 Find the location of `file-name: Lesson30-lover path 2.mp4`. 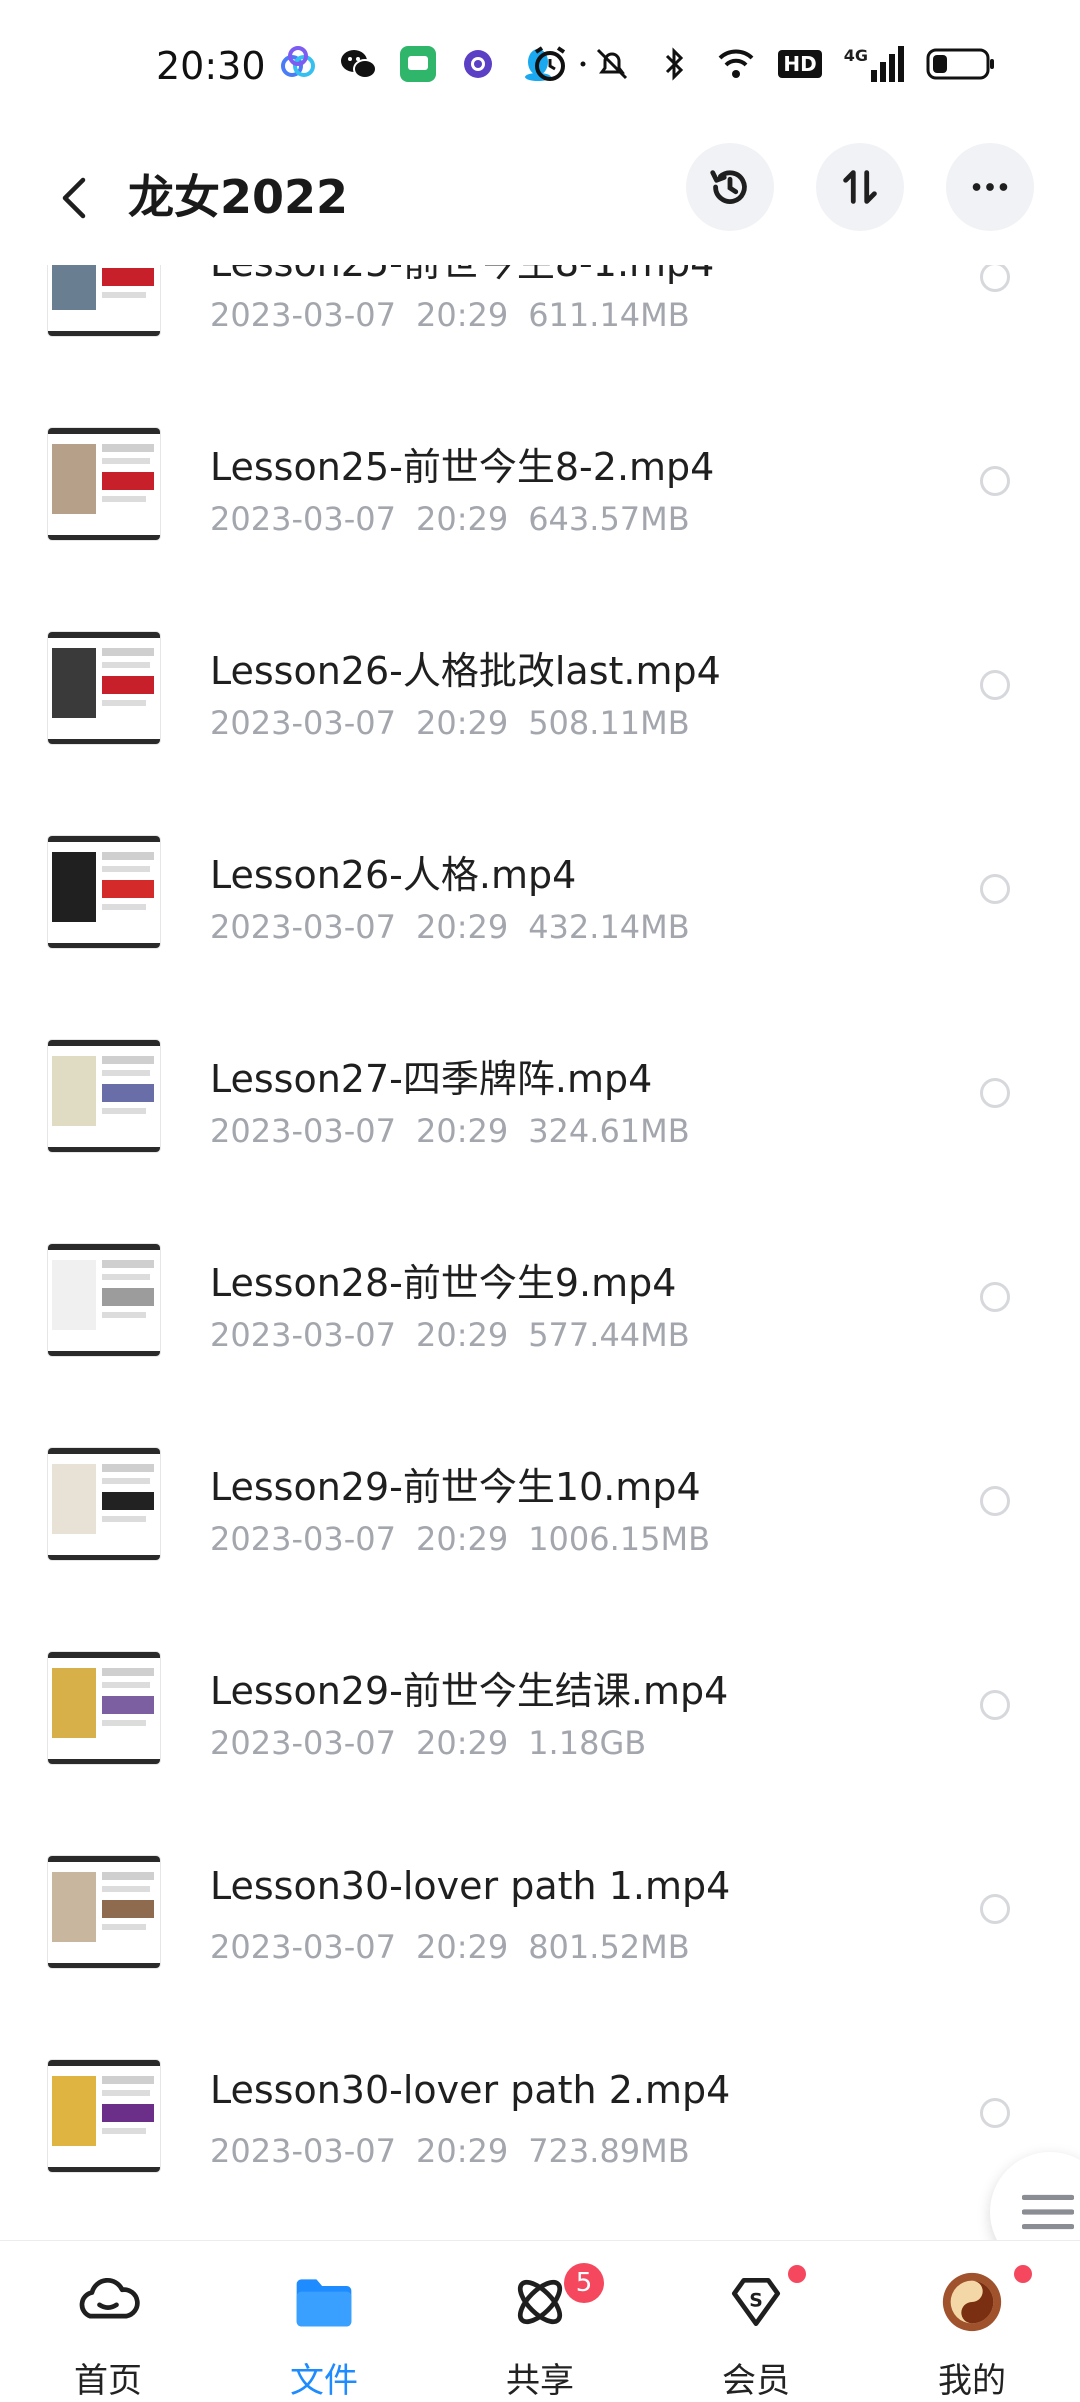

file-name: Lesson30-lover path 2.mp4 is located at coordinates (470, 2090).